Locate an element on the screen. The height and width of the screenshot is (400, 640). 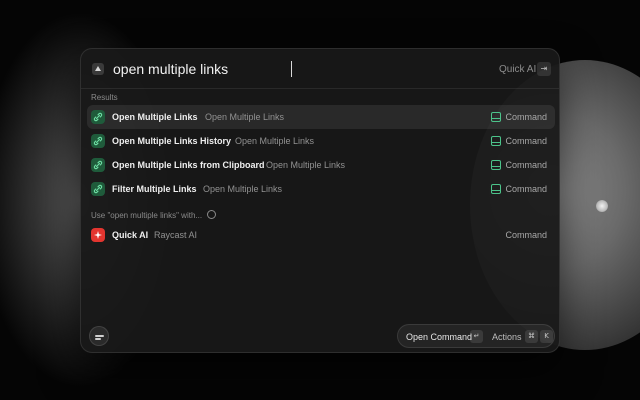
raycast-logo-icon is located at coordinates (98, 69).